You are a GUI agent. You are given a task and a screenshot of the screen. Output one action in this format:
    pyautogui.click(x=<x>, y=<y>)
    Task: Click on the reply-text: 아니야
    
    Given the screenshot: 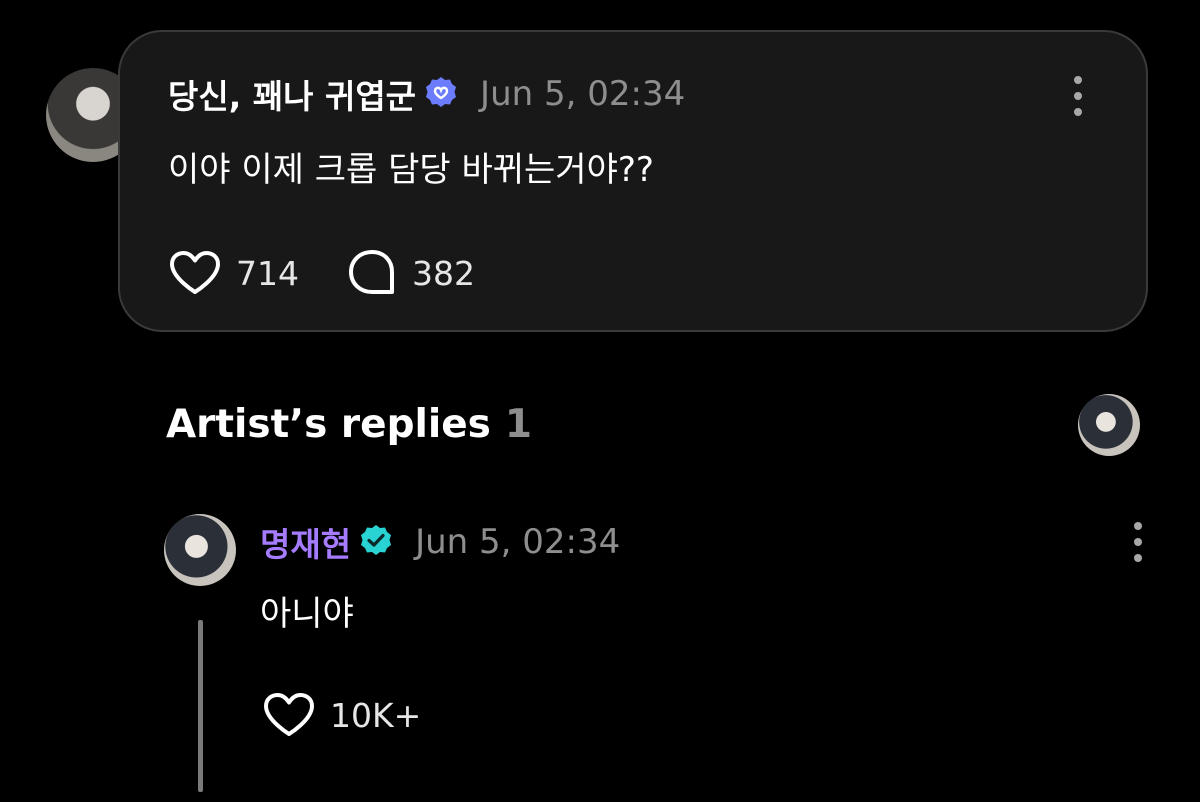 What is the action you would take?
    pyautogui.click(x=307, y=614)
    